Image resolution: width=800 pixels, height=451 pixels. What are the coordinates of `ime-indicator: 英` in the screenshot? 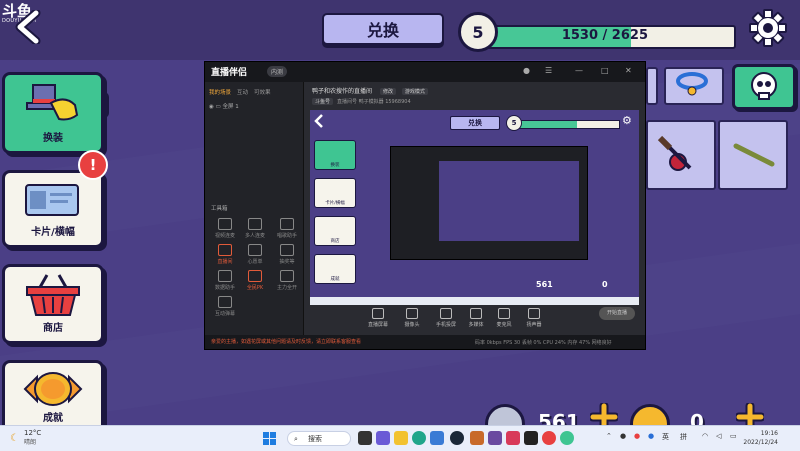 It's located at (665, 437).